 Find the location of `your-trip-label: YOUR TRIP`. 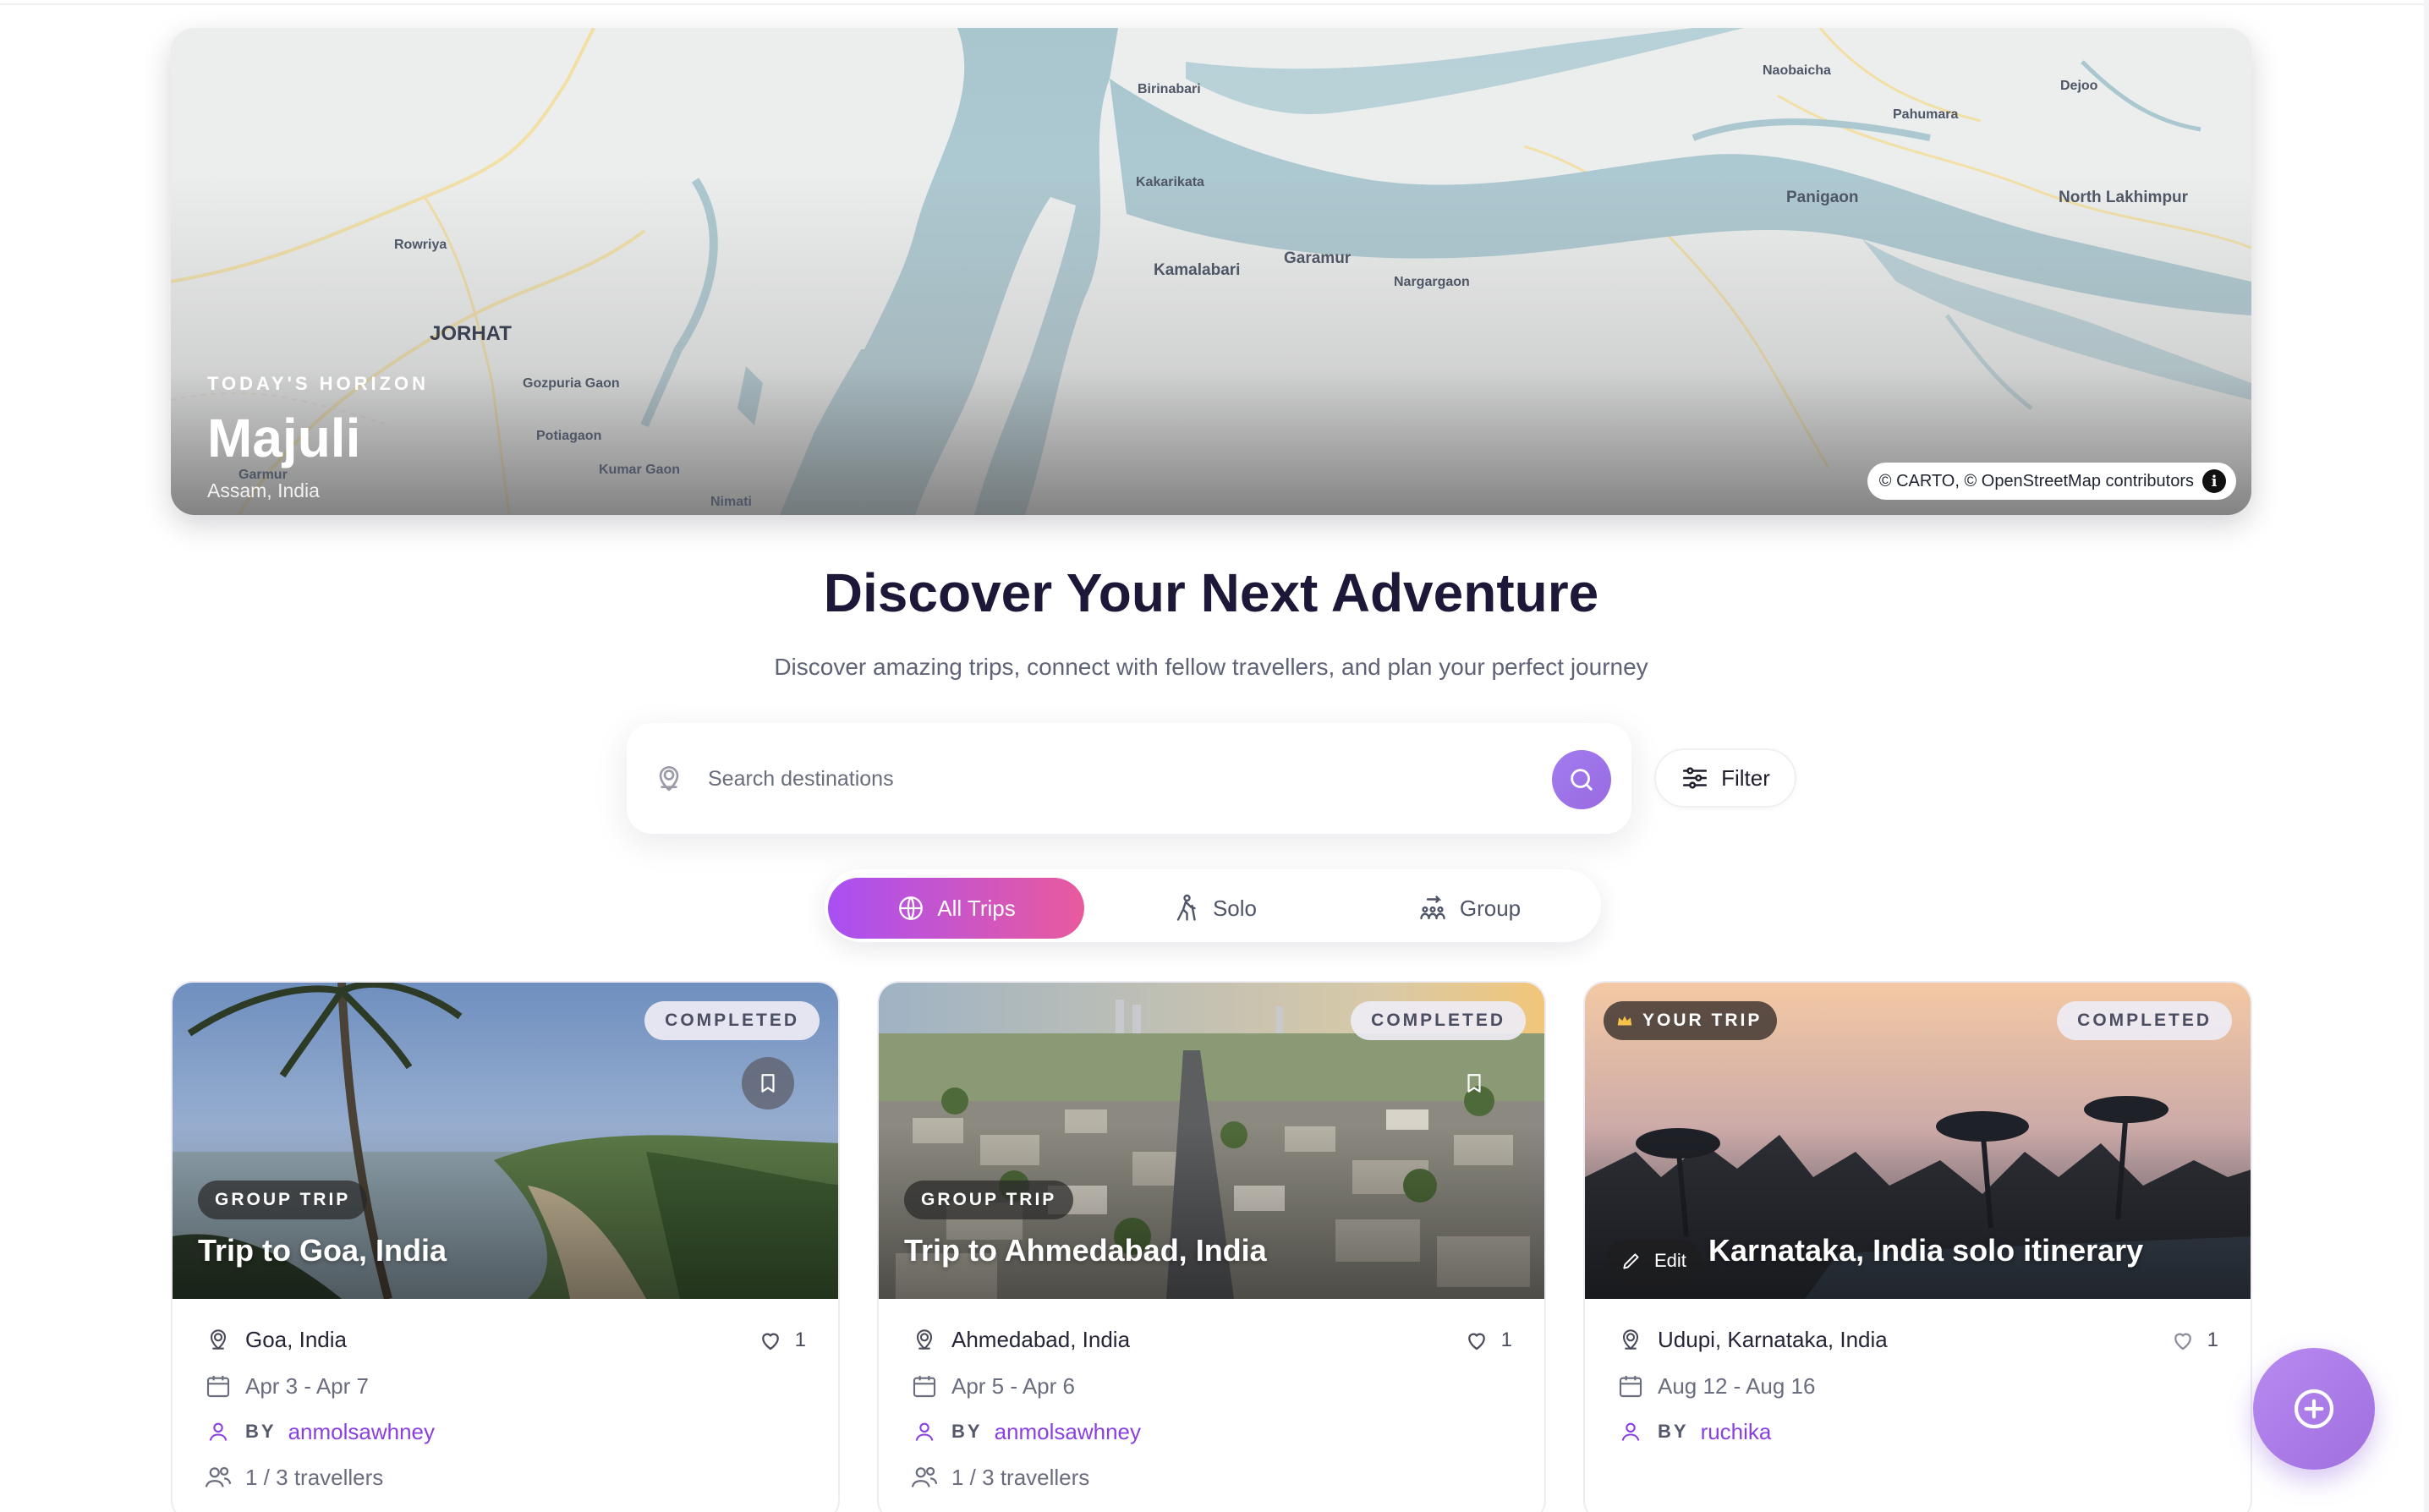

your-trip-label: YOUR TRIP is located at coordinates (1702, 1020).